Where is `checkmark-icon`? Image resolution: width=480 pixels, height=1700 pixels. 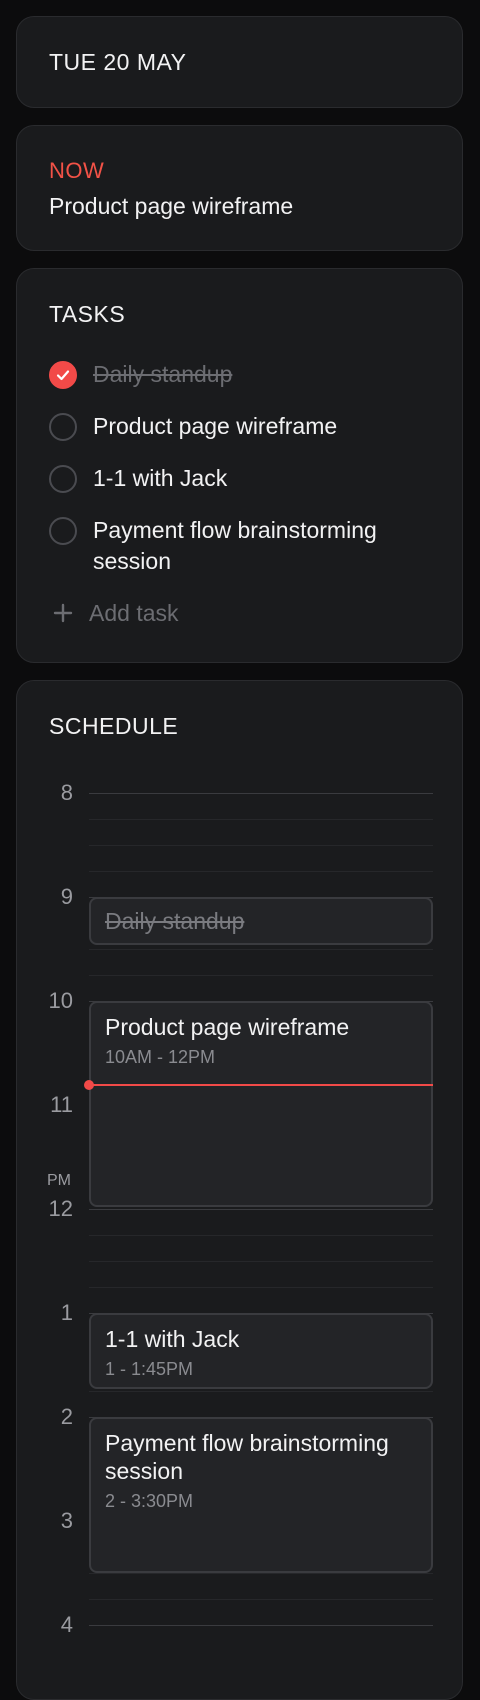 checkmark-icon is located at coordinates (63, 375).